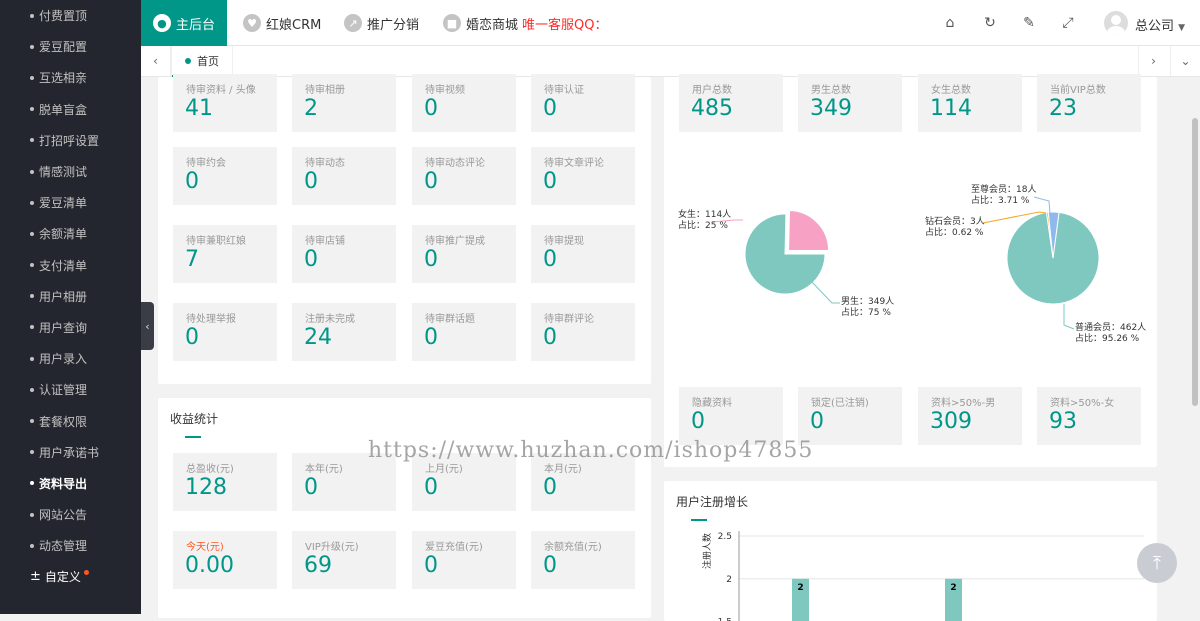  Describe the element at coordinates (809, 231) in the screenshot. I see `pie-slice-女生` at that location.